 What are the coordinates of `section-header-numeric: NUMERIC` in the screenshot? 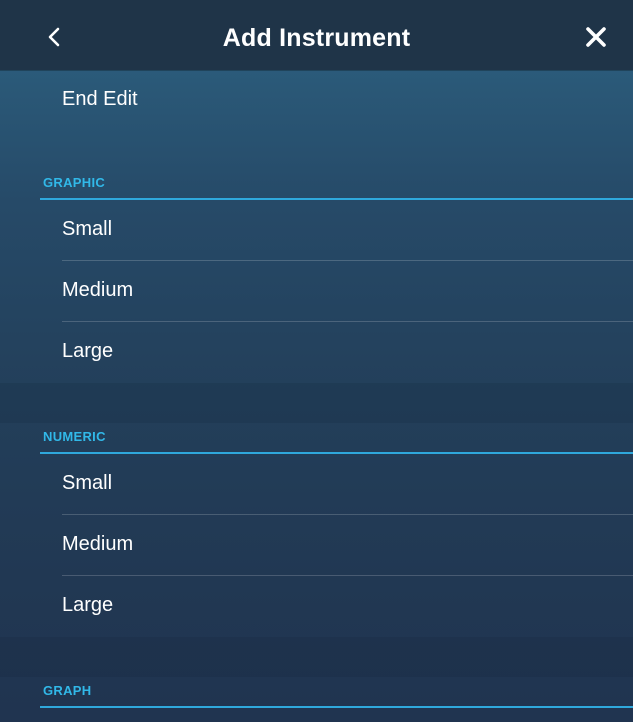 It's located at (336, 440).